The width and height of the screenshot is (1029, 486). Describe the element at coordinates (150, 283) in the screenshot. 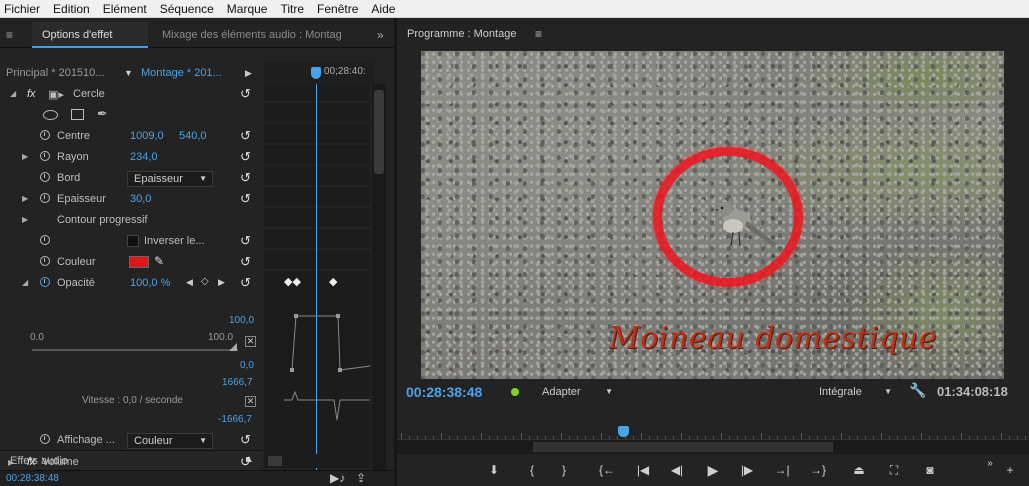

I see `prop-opacite-value: 100,0 %` at that location.